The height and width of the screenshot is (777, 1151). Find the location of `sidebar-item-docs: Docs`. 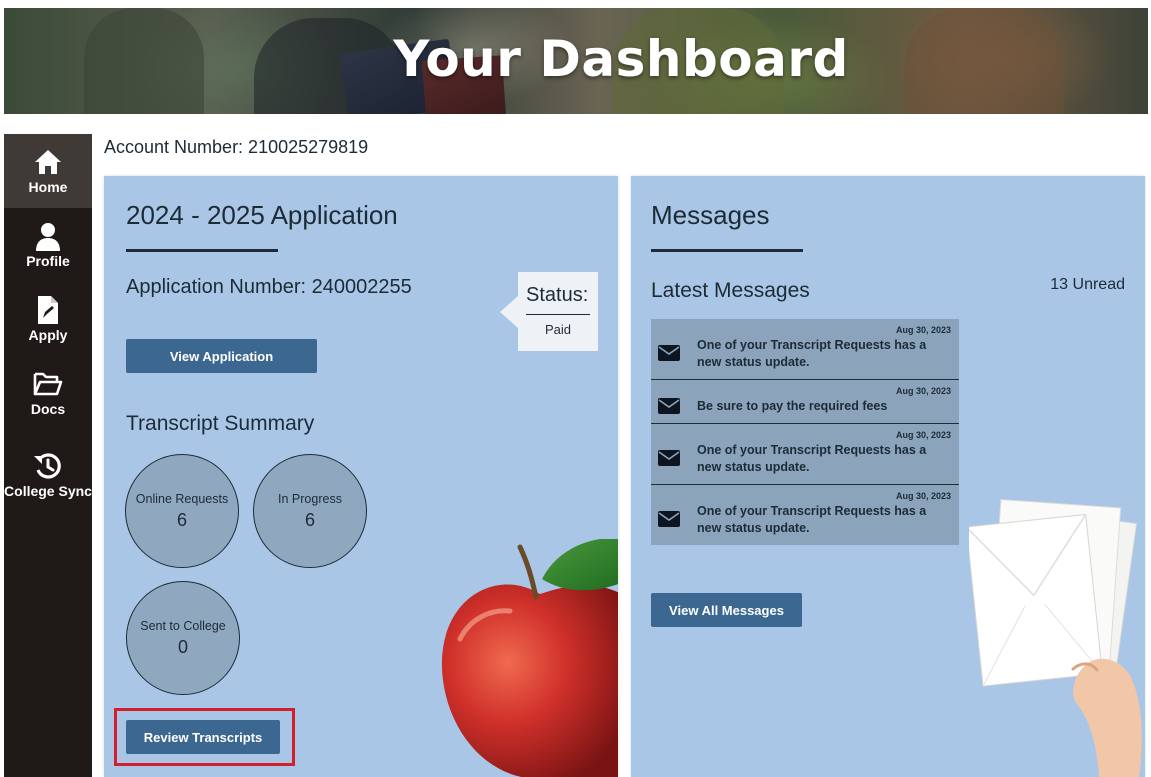

sidebar-item-docs: Docs is located at coordinates (48, 393).